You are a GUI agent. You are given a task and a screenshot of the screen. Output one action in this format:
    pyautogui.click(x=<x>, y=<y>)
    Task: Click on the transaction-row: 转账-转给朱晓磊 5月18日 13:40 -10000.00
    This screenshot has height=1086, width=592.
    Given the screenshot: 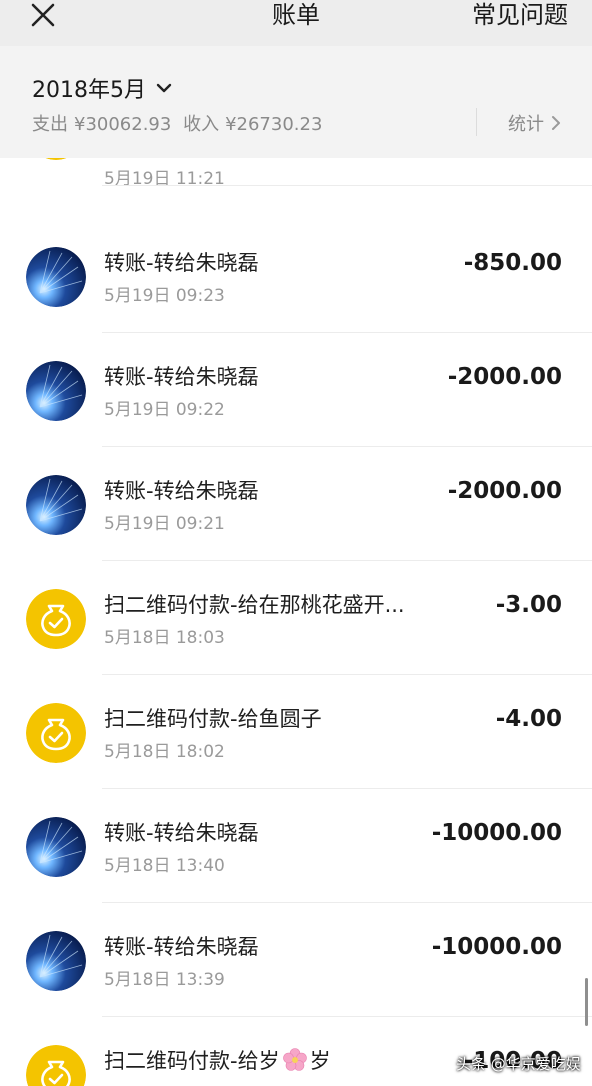 What is the action you would take?
    pyautogui.click(x=296, y=846)
    